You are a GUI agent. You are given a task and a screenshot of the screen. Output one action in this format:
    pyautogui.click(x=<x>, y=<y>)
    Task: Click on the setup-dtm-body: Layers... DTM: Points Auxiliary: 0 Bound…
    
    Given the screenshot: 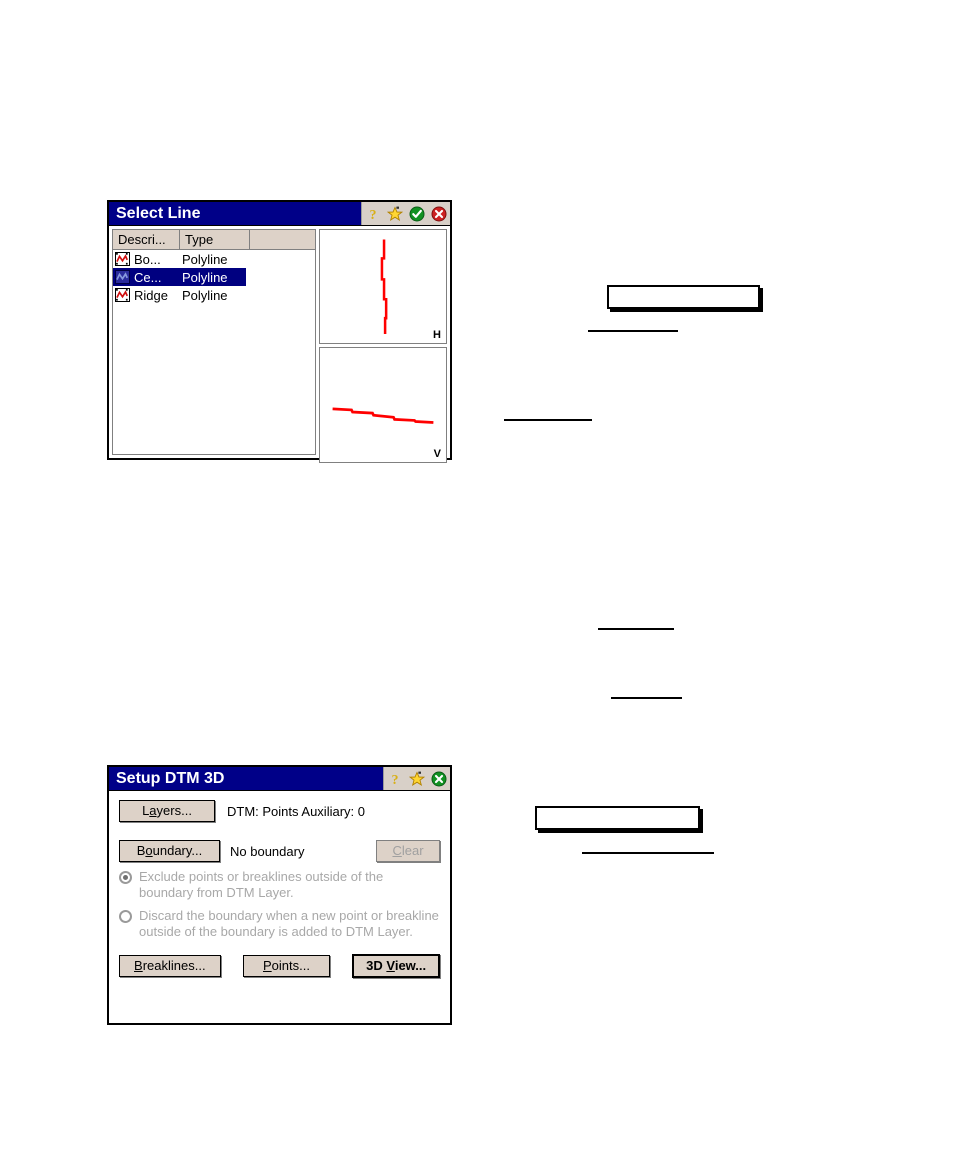 What is the action you would take?
    pyautogui.click(x=279, y=907)
    